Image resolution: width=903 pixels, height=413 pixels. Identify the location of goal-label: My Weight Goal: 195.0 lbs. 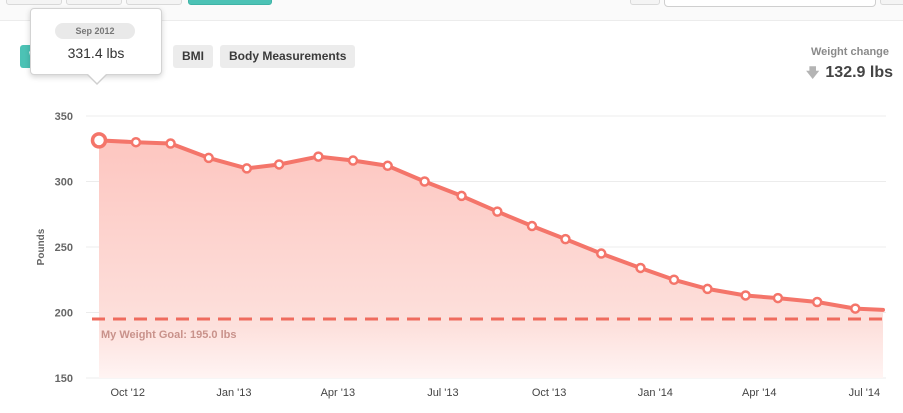
(169, 335).